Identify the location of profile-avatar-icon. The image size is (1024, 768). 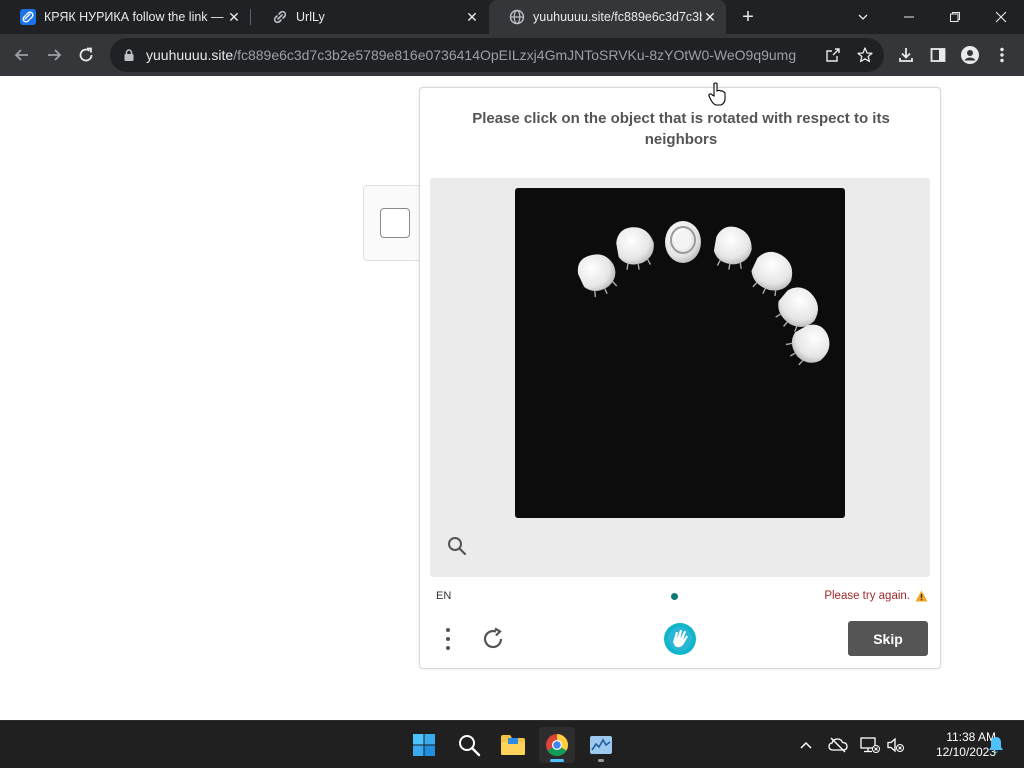
(970, 55).